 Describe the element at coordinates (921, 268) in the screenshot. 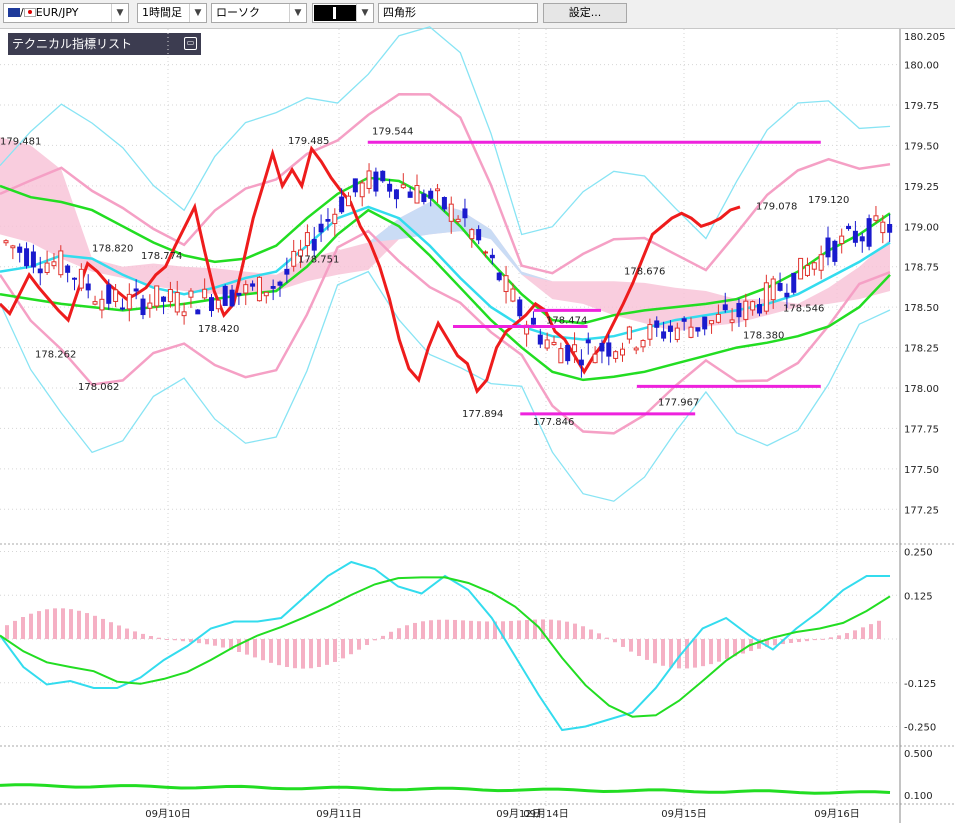

I see `y-tick-label: 178.75` at that location.